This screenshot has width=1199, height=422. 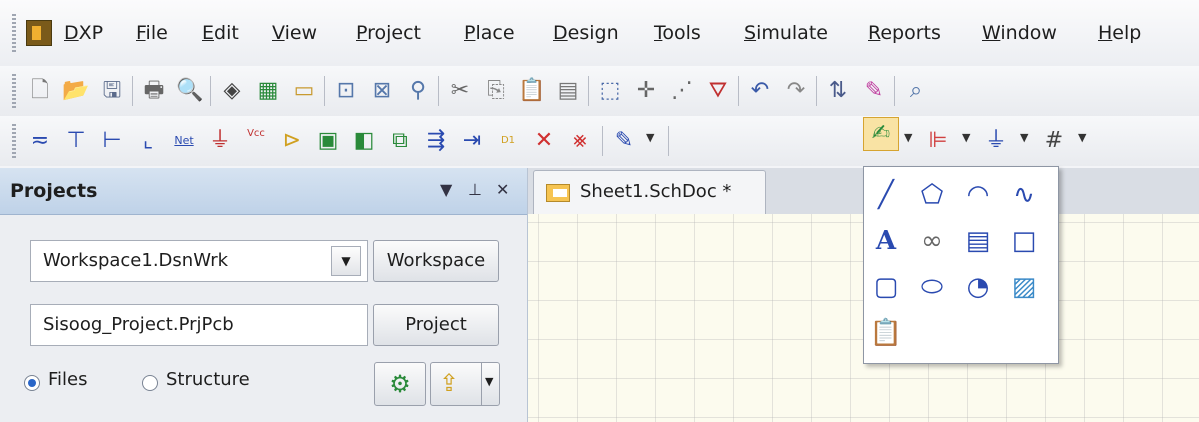 I want to click on sheet-entry-icon: ◧, so click(x=364, y=141).